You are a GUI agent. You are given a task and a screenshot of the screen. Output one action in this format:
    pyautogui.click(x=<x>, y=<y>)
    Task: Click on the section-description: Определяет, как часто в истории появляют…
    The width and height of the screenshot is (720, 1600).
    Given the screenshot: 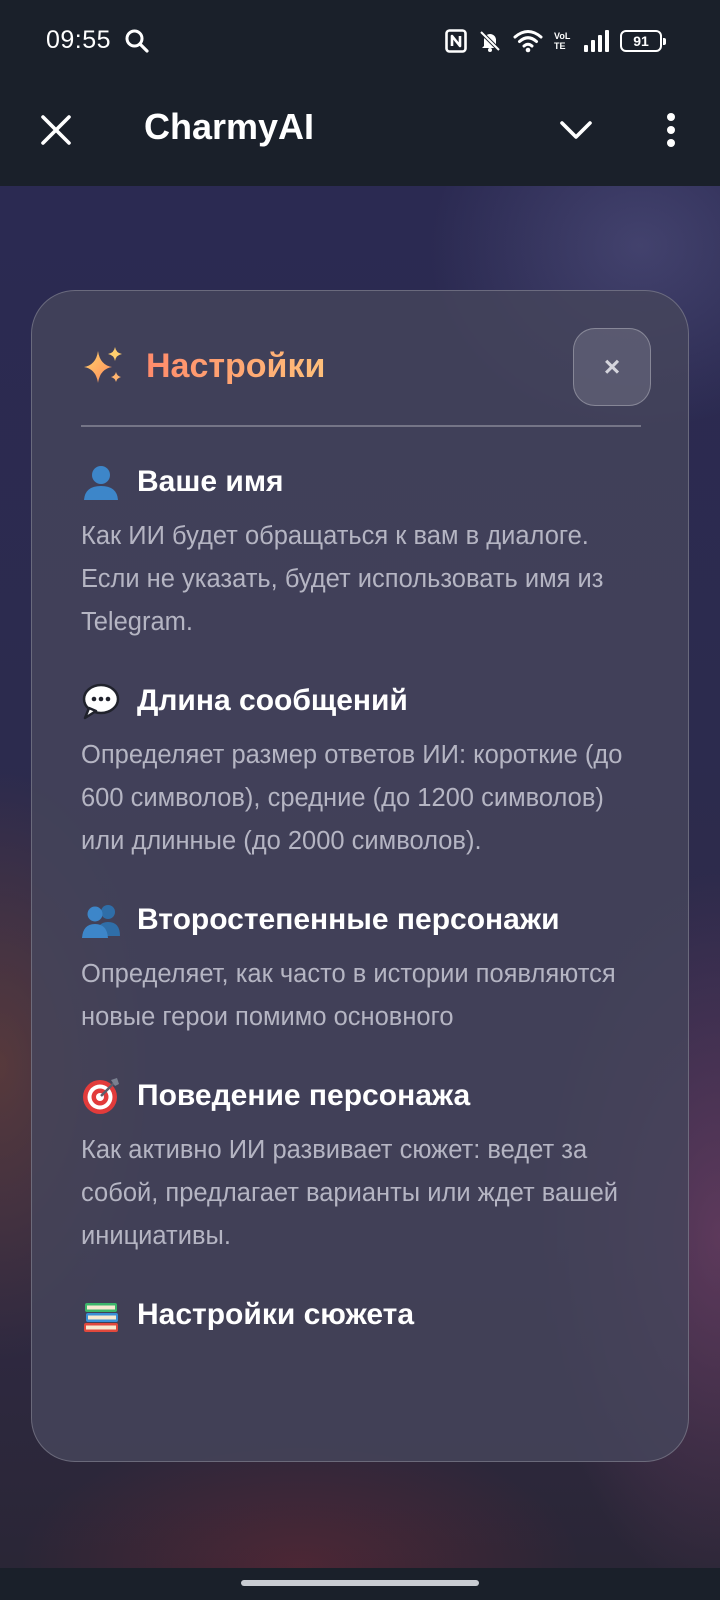 What is the action you would take?
    pyautogui.click(x=348, y=995)
    